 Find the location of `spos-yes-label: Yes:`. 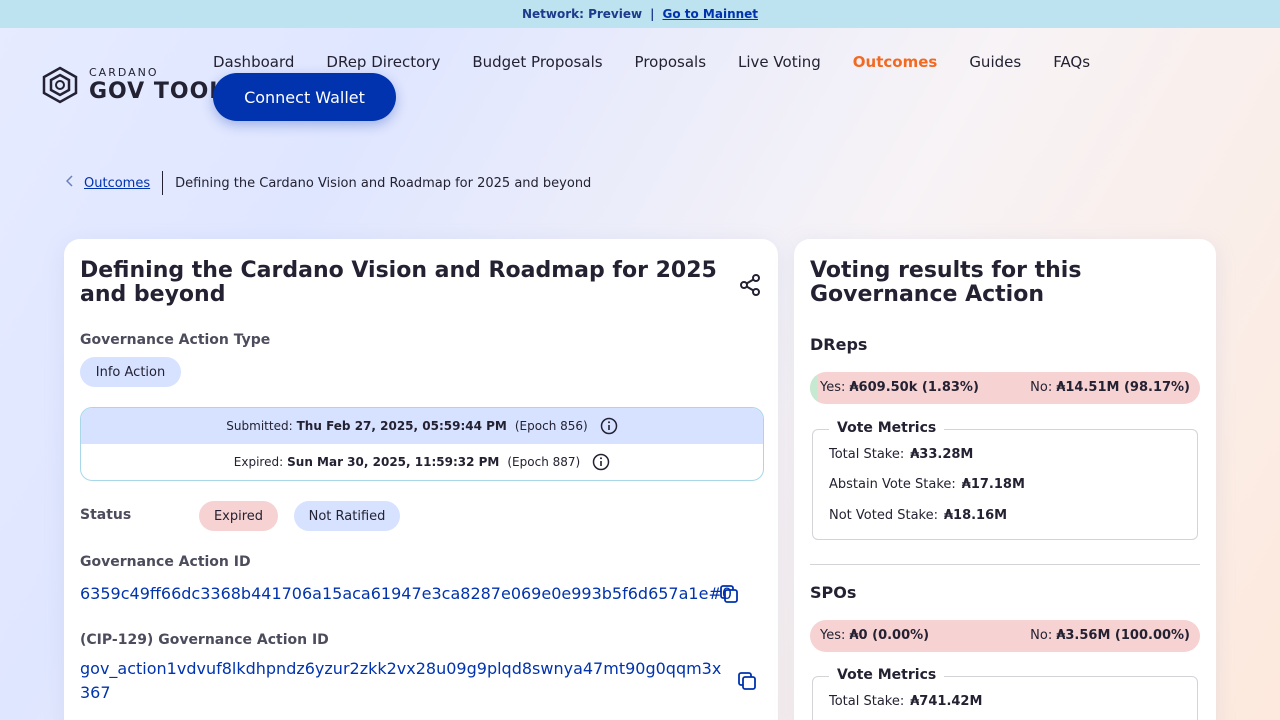

spos-yes-label: Yes: is located at coordinates (833, 635).